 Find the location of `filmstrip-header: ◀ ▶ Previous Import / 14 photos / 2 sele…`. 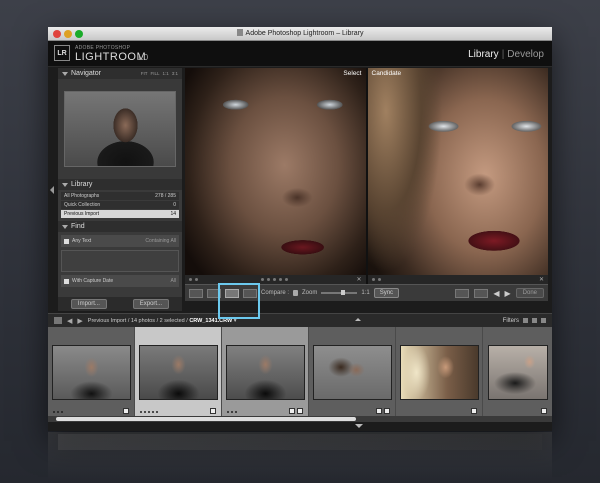

filmstrip-header: ◀ ▶ Previous Import / 14 photos / 2 sele… is located at coordinates (300, 320).